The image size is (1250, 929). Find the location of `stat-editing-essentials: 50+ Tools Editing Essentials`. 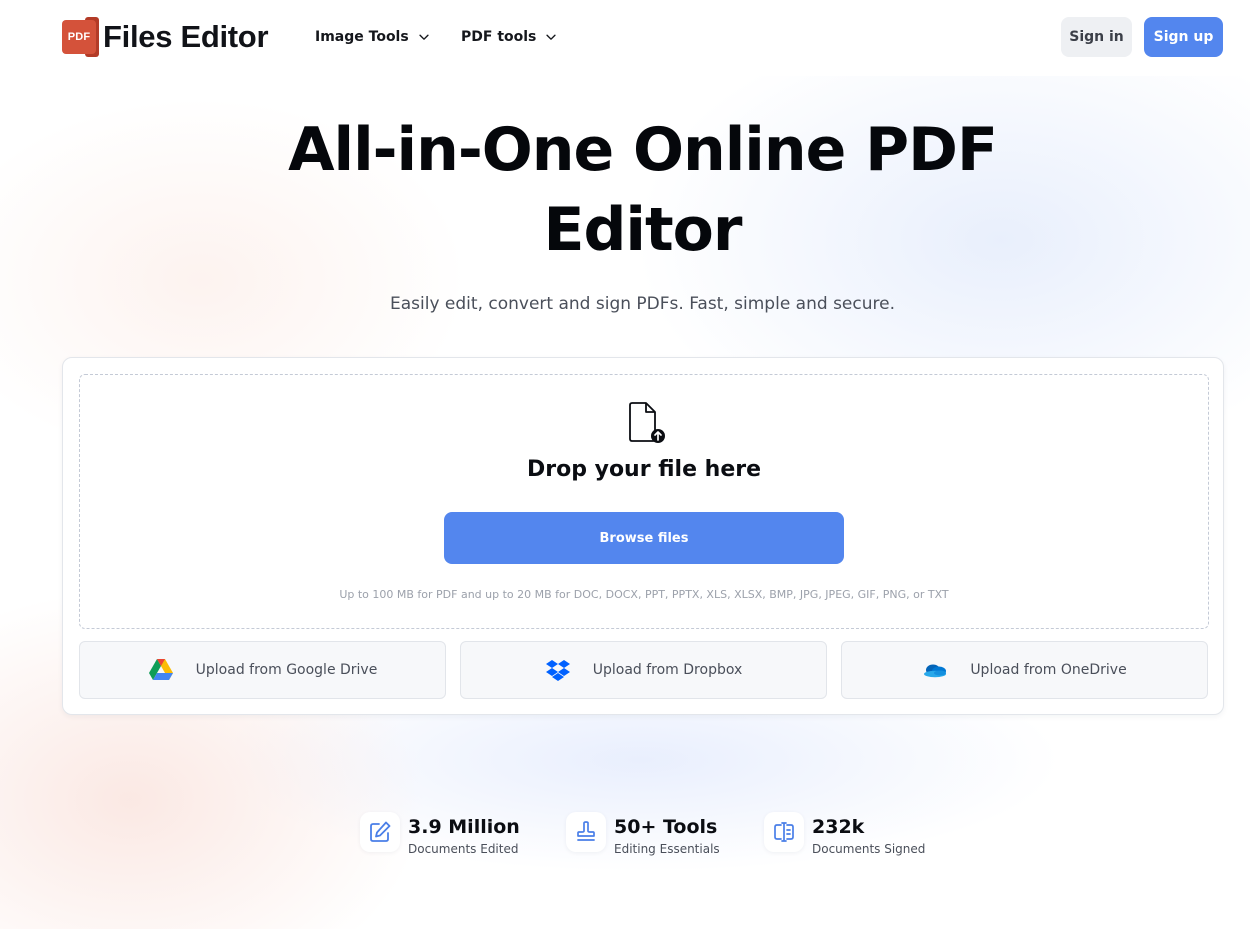

stat-editing-essentials: 50+ Tools Editing Essentials is located at coordinates (643, 834).